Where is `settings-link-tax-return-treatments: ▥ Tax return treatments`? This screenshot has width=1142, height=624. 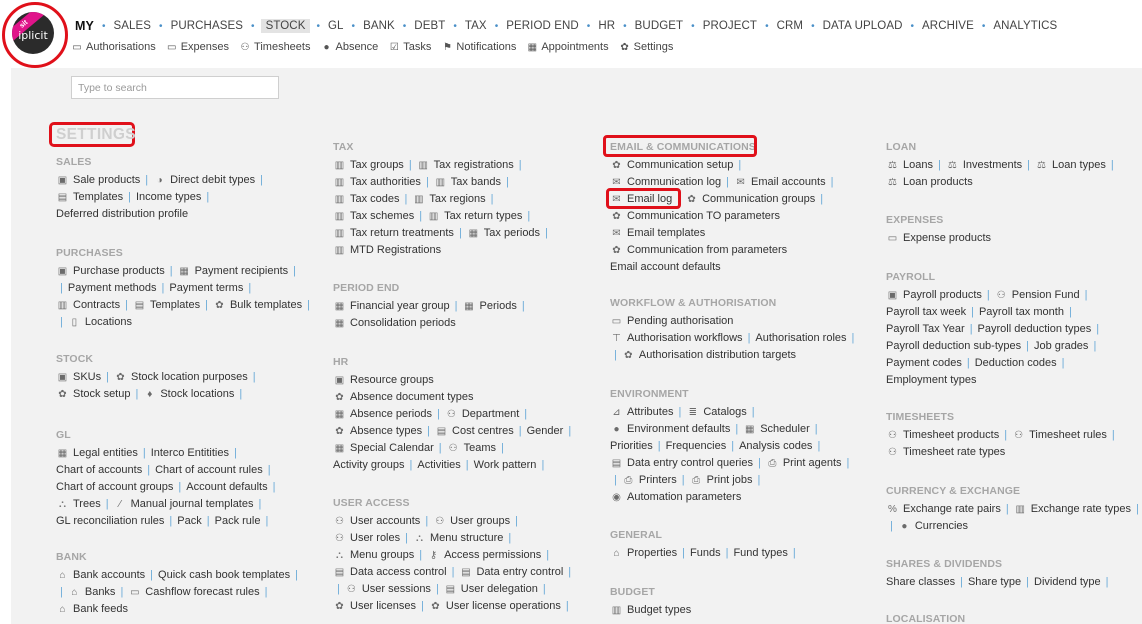
settings-link-tax-return-treatments: ▥ Tax return treatments is located at coordinates (393, 233).